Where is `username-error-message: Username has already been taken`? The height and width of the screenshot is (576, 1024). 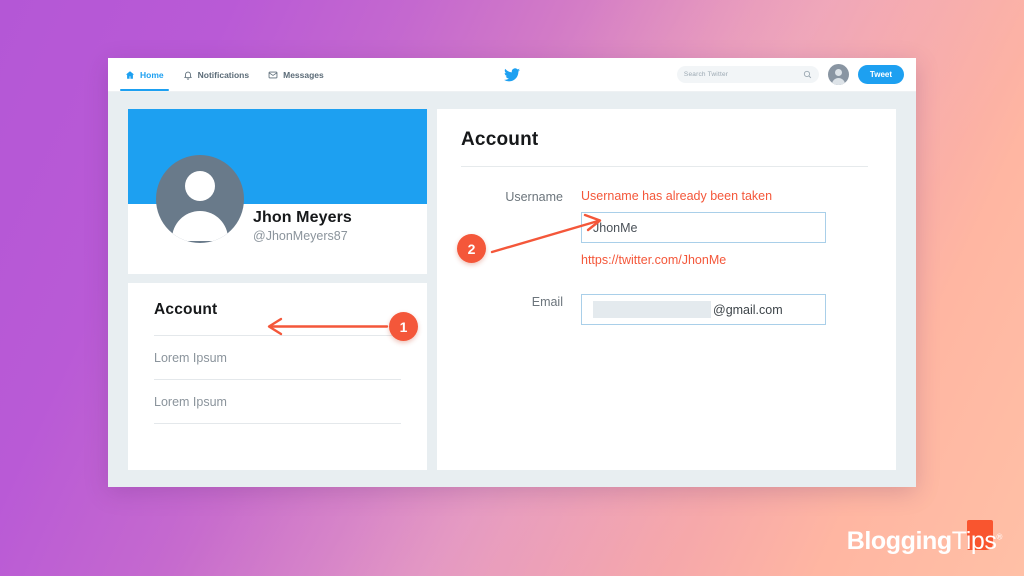
username-error-message: Username has already been taken is located at coordinates (677, 196).